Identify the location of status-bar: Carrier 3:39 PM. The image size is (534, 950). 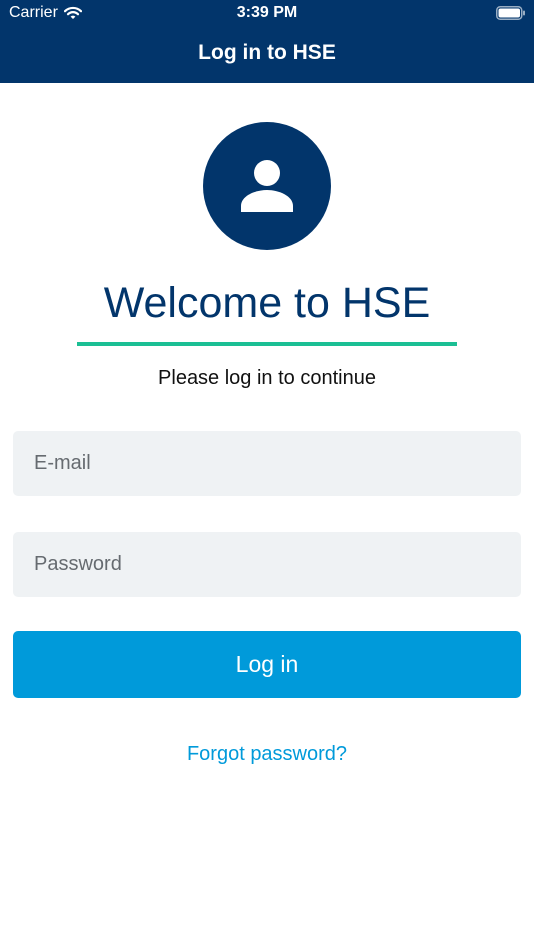
(267, 14).